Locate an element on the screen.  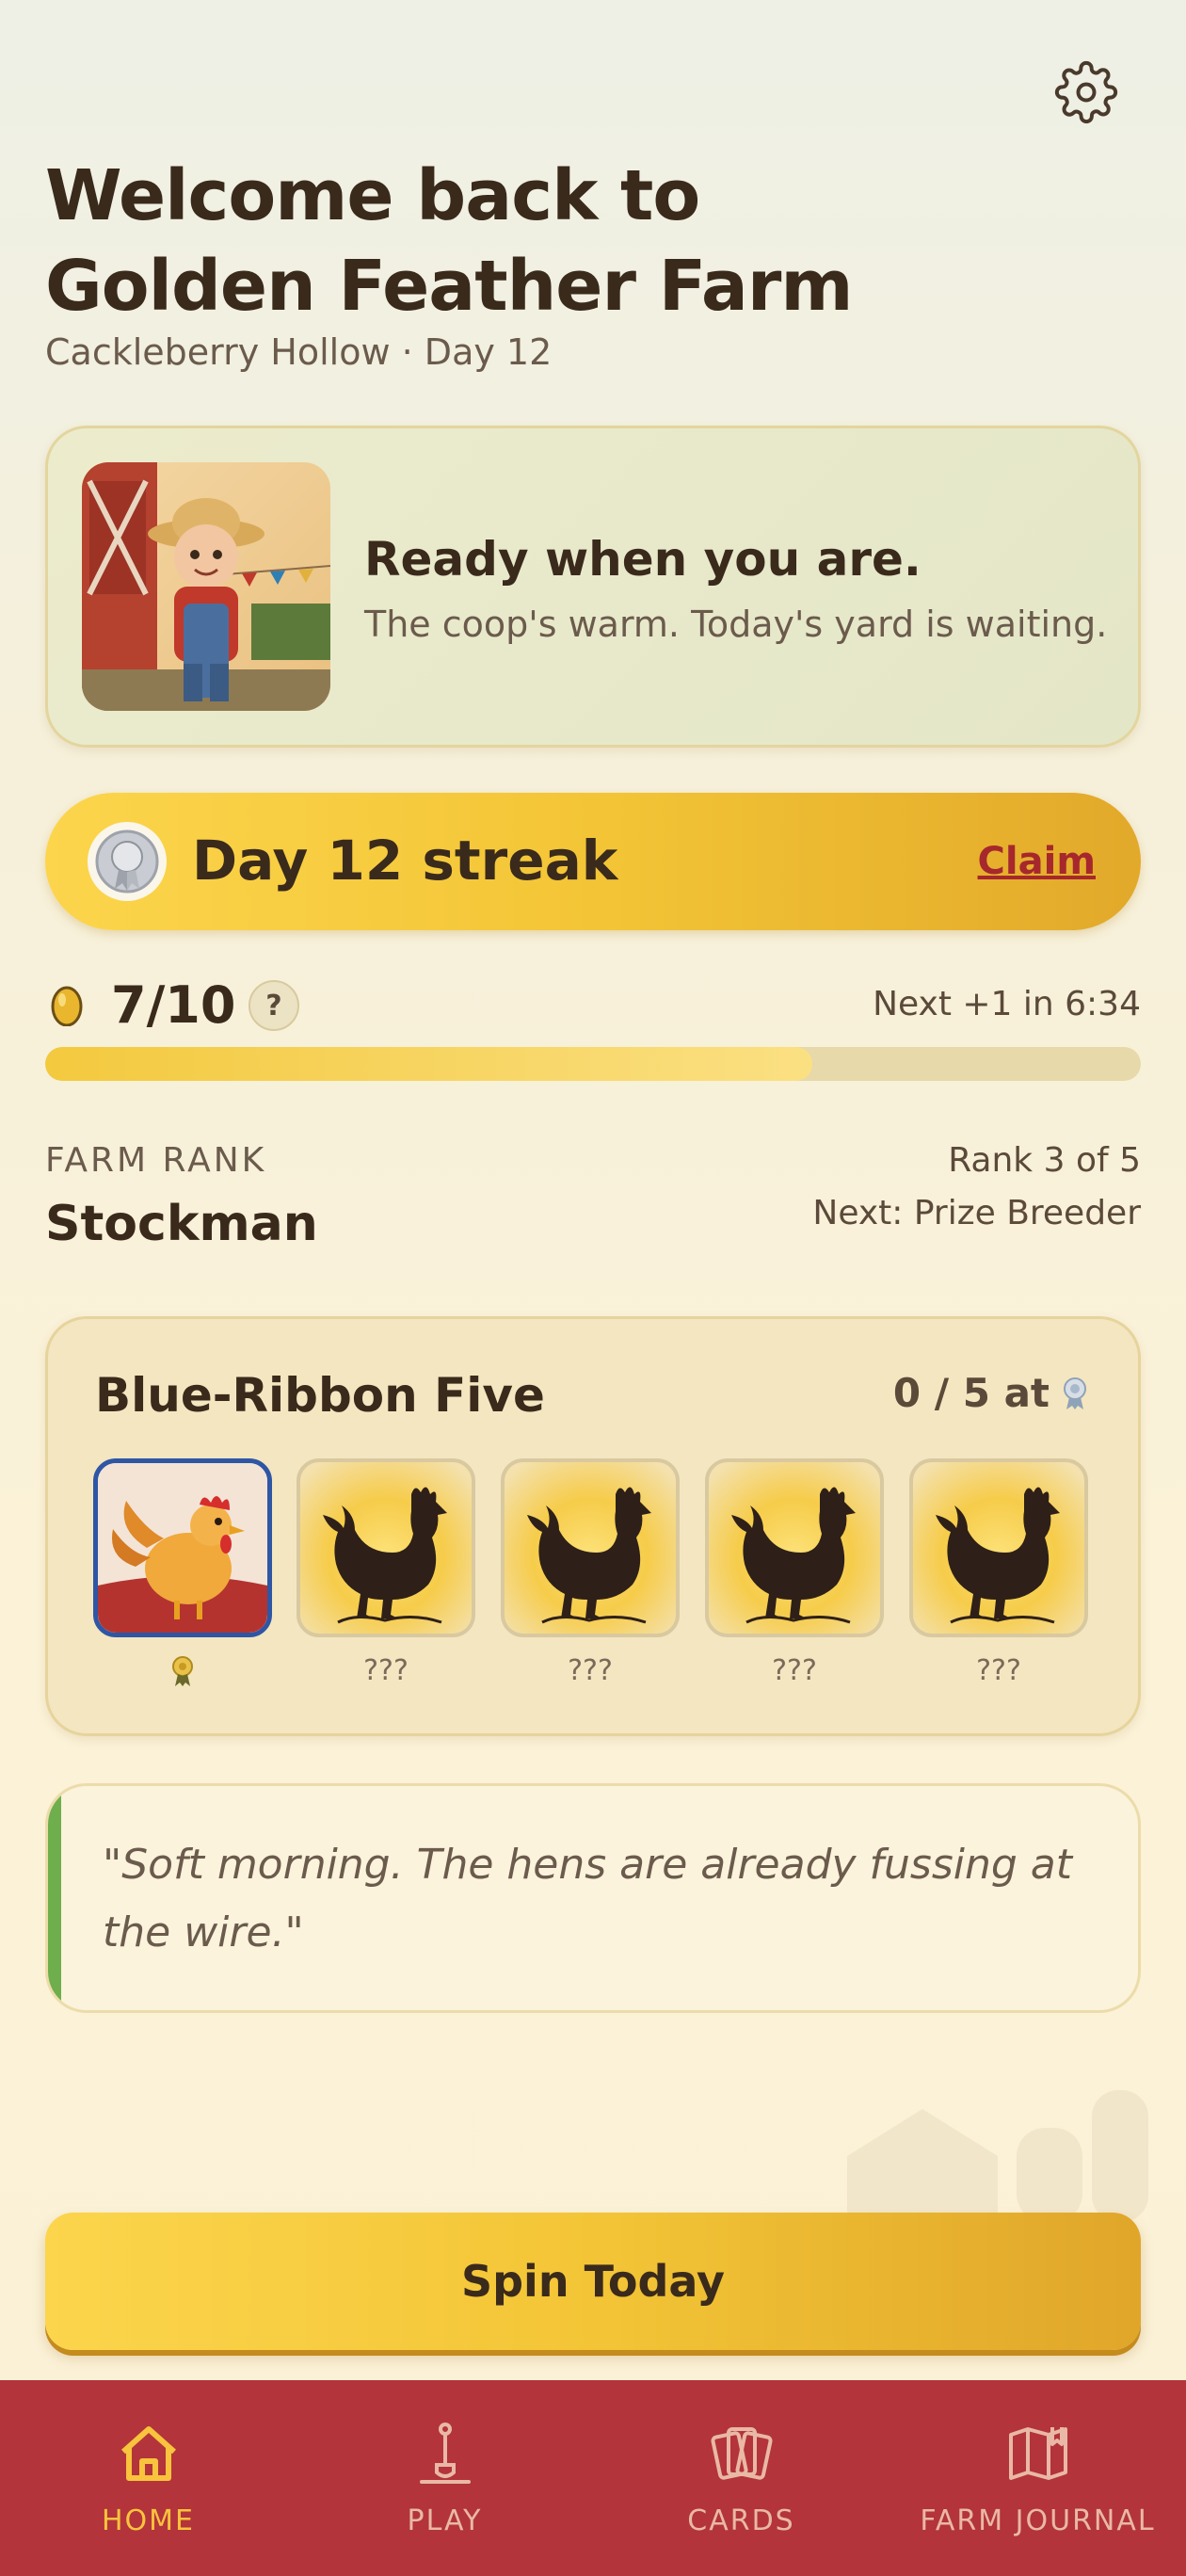
journal-icon is located at coordinates (1037, 2453).